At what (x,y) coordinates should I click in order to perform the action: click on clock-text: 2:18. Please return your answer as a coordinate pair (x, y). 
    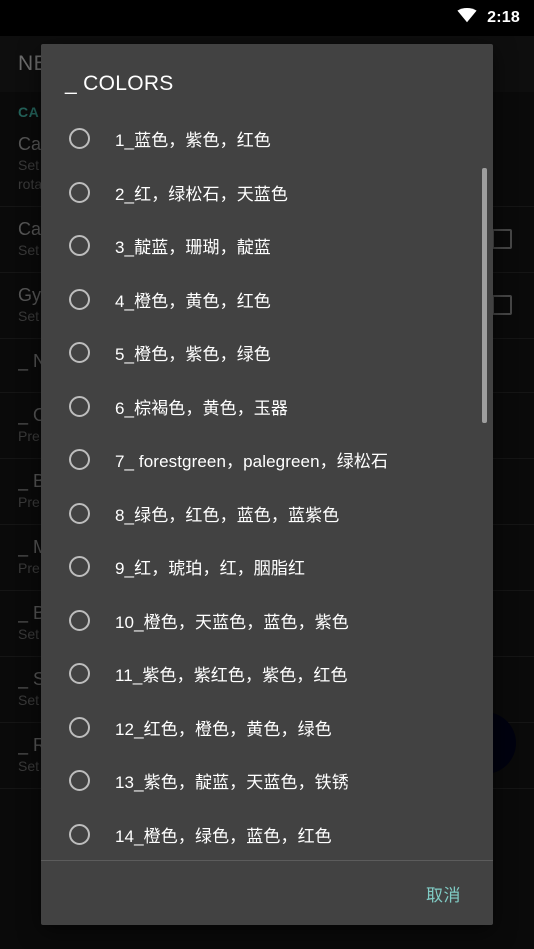
    Looking at the image, I should click on (503, 17).